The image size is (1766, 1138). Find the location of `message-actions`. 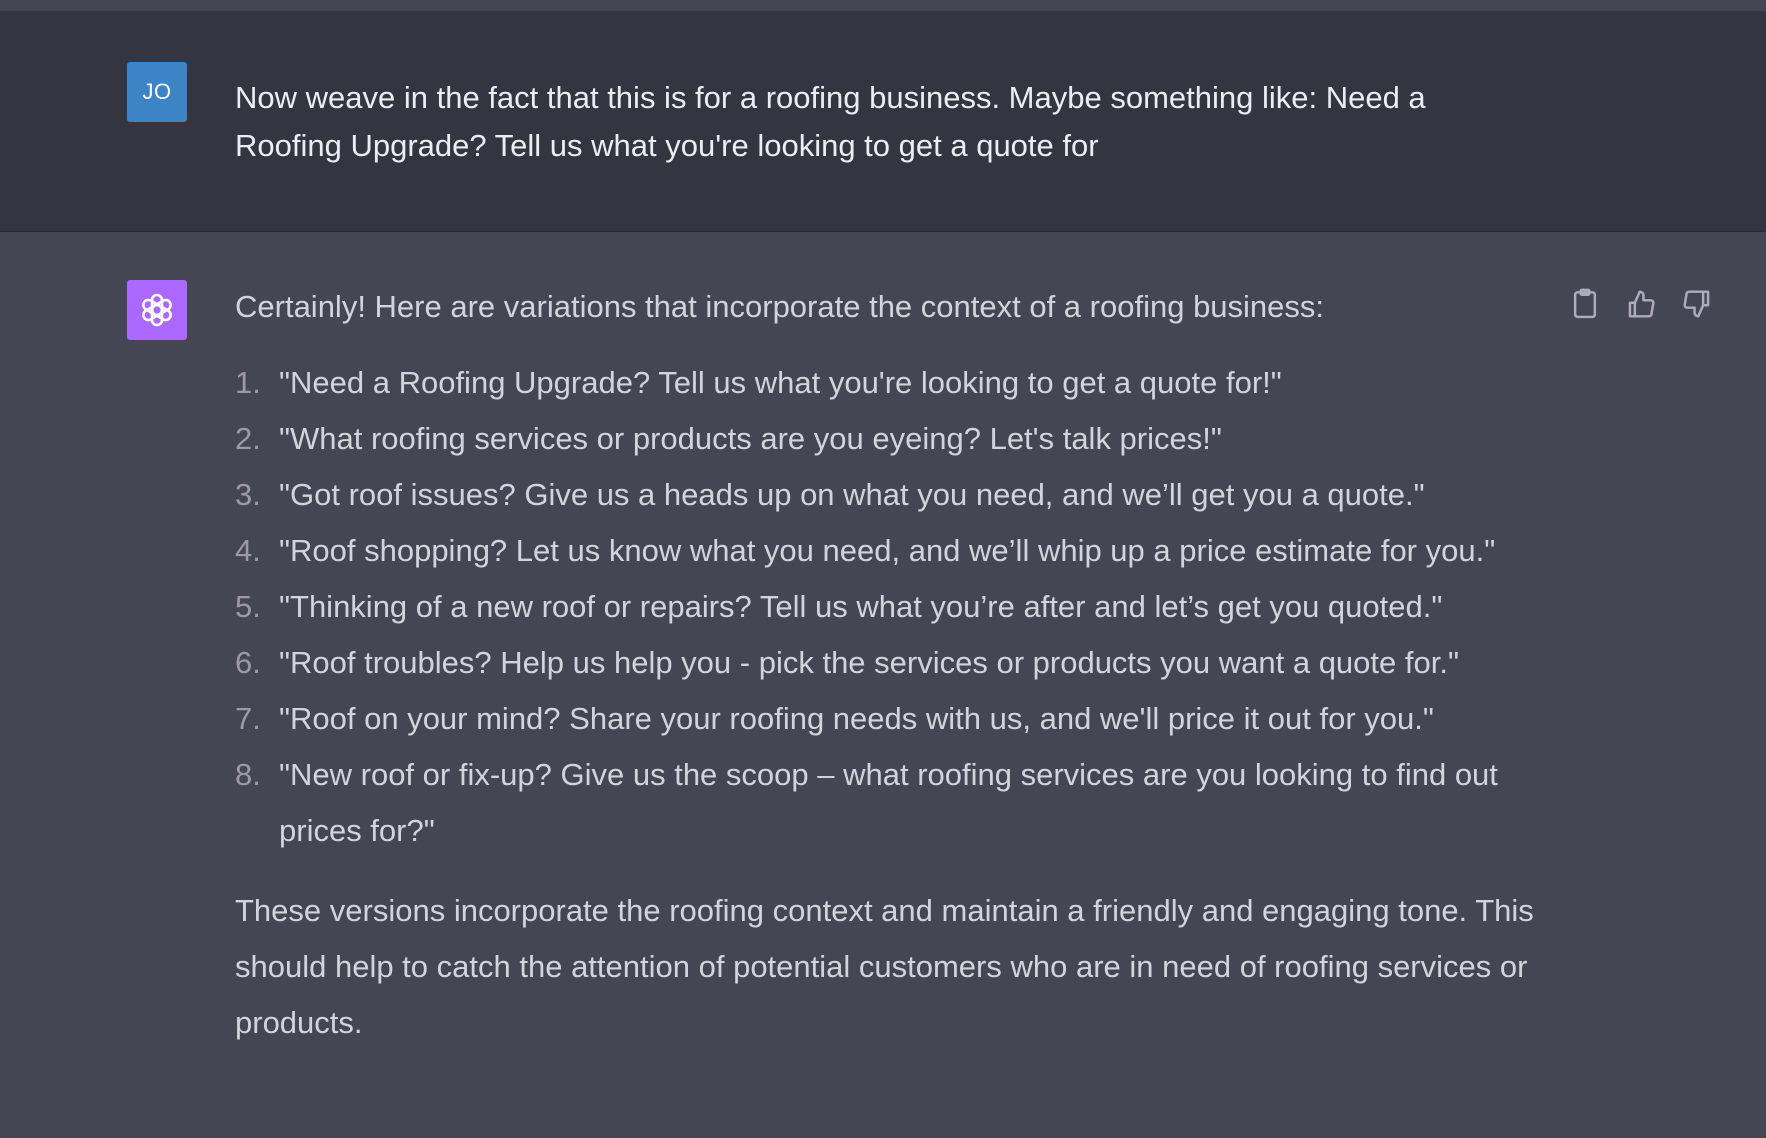

message-actions is located at coordinates (1641, 304).